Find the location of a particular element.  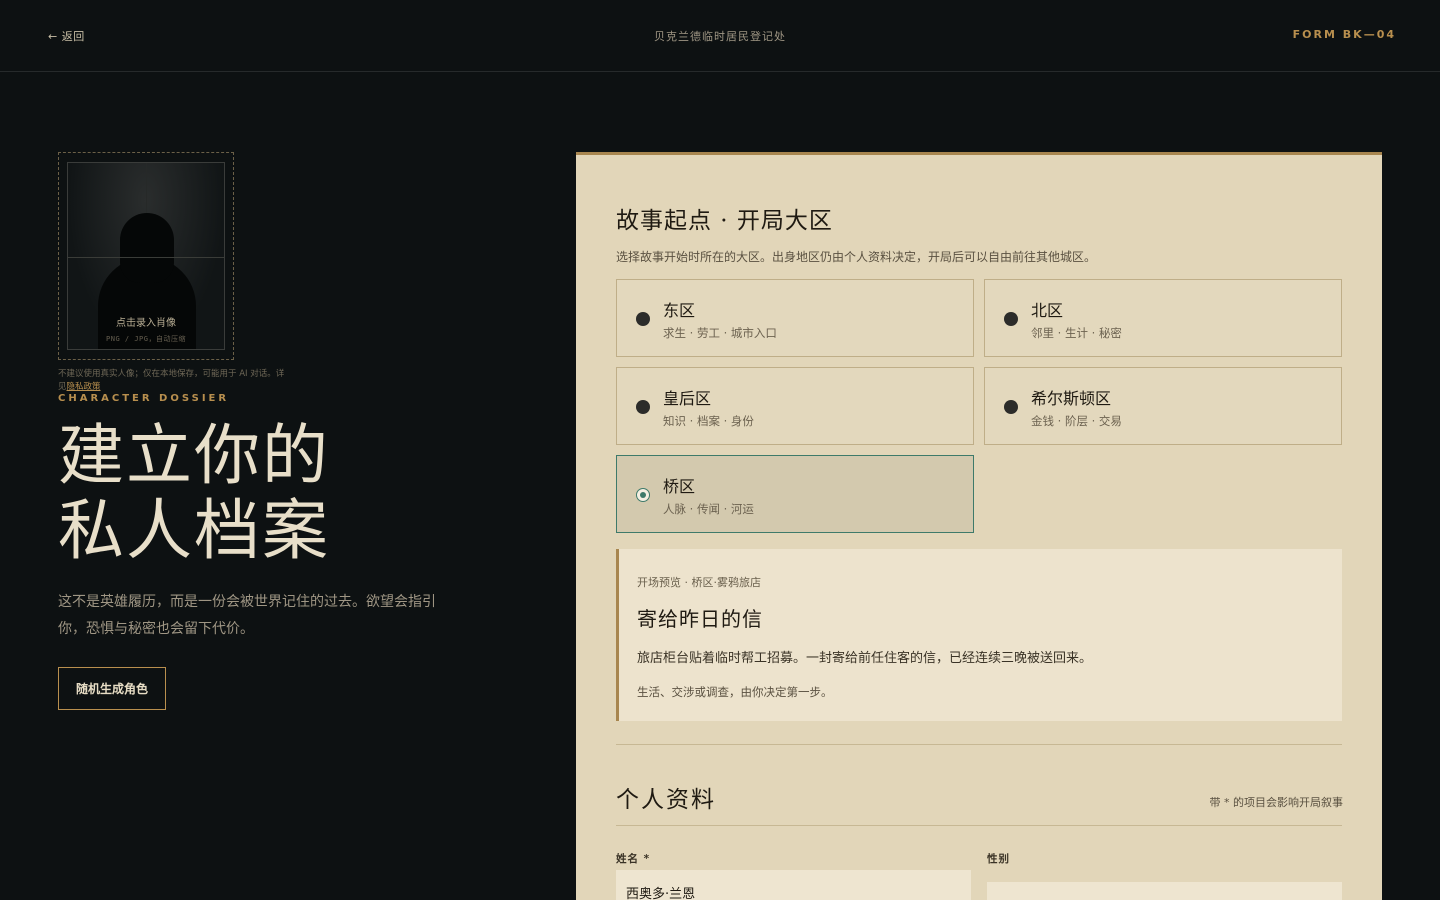

profile-divider is located at coordinates (979, 825).